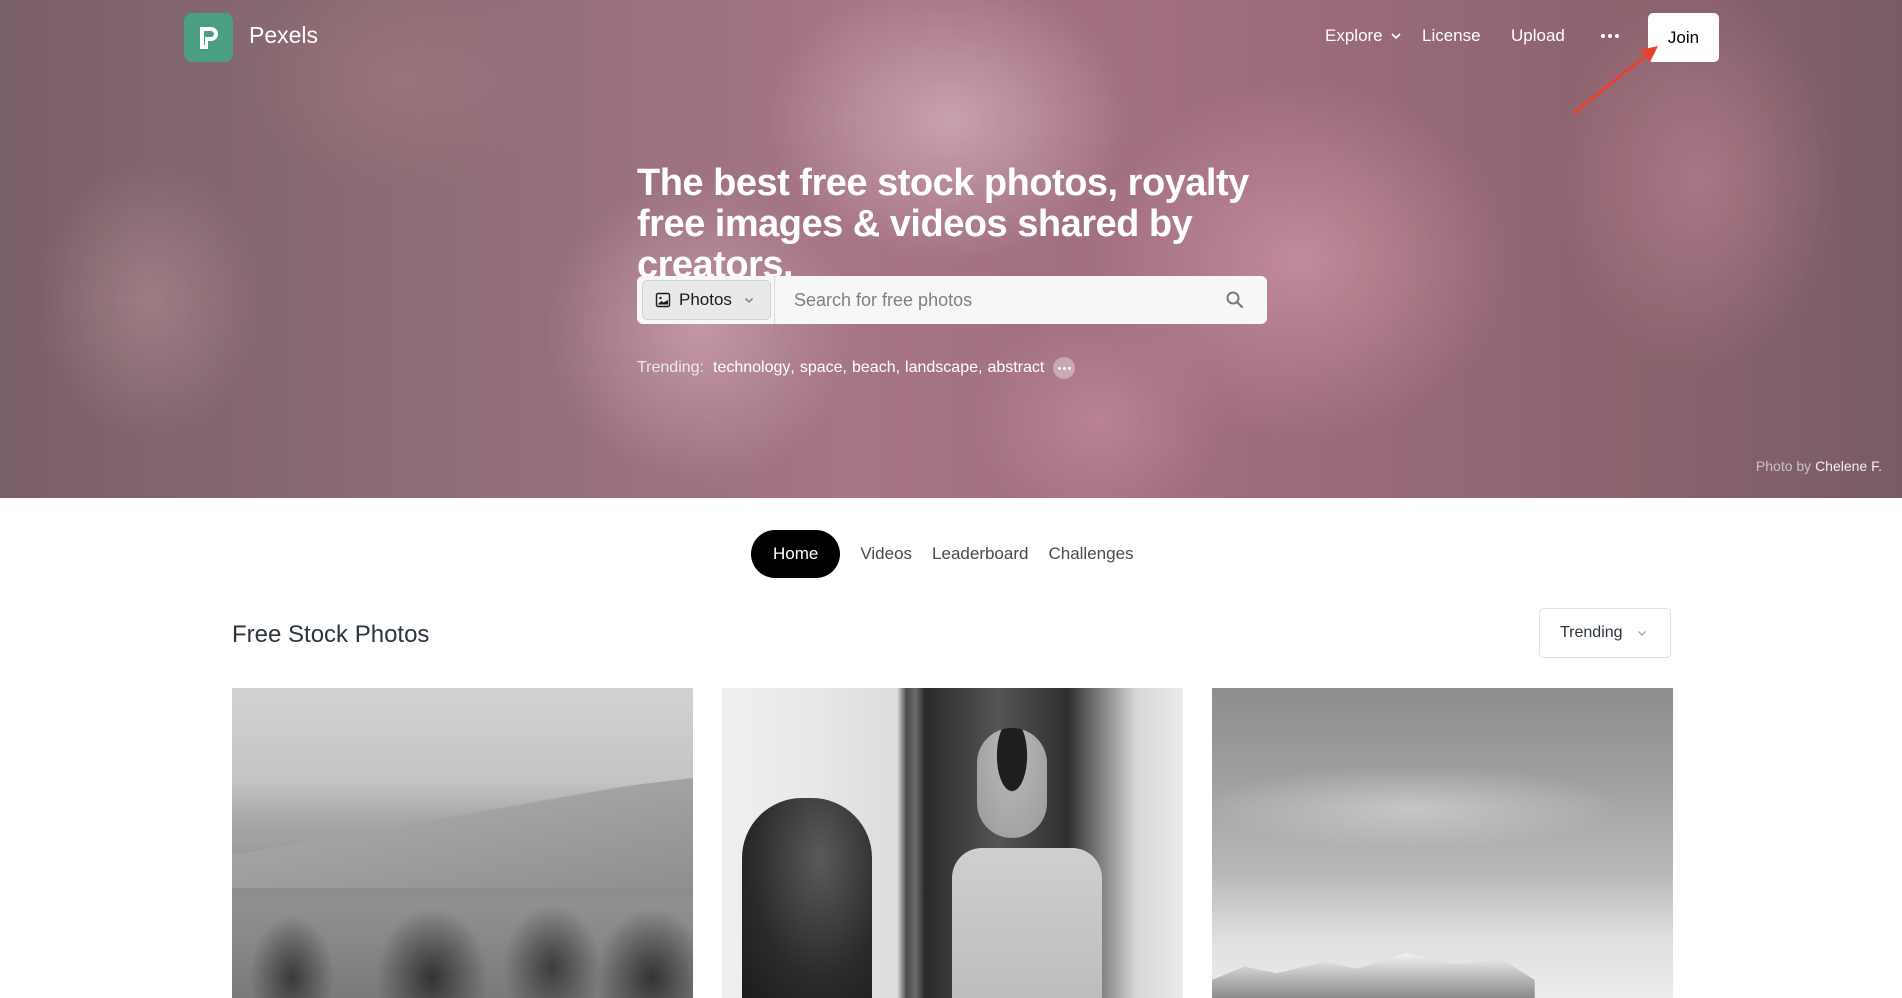  Describe the element at coordinates (1683, 37) in the screenshot. I see `join-button: Join` at that location.